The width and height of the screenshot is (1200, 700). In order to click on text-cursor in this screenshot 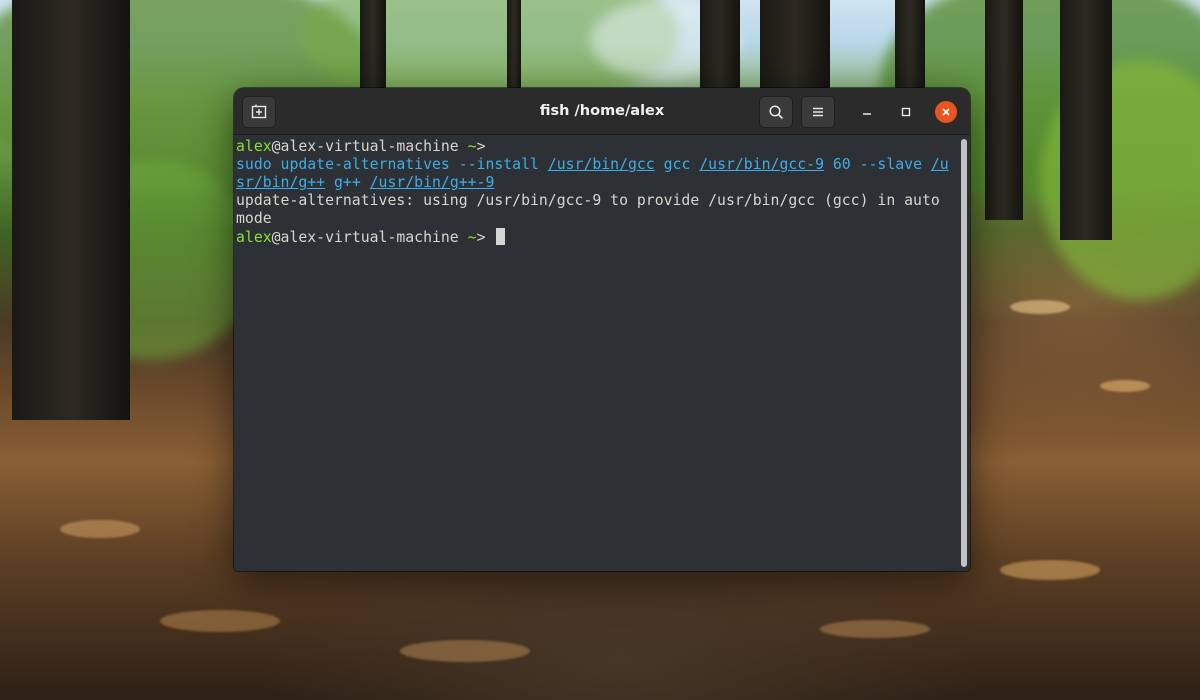, I will do `click(501, 236)`.